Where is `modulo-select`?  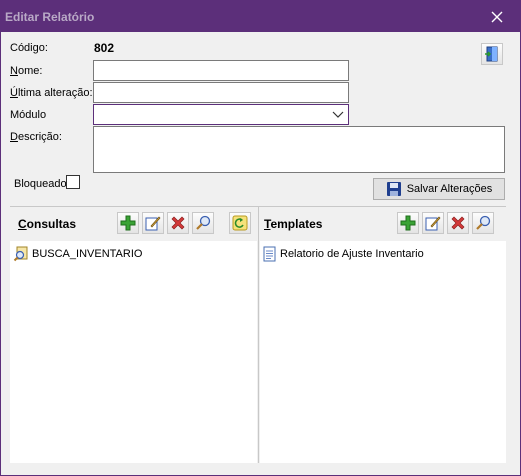
modulo-select is located at coordinates (221, 114).